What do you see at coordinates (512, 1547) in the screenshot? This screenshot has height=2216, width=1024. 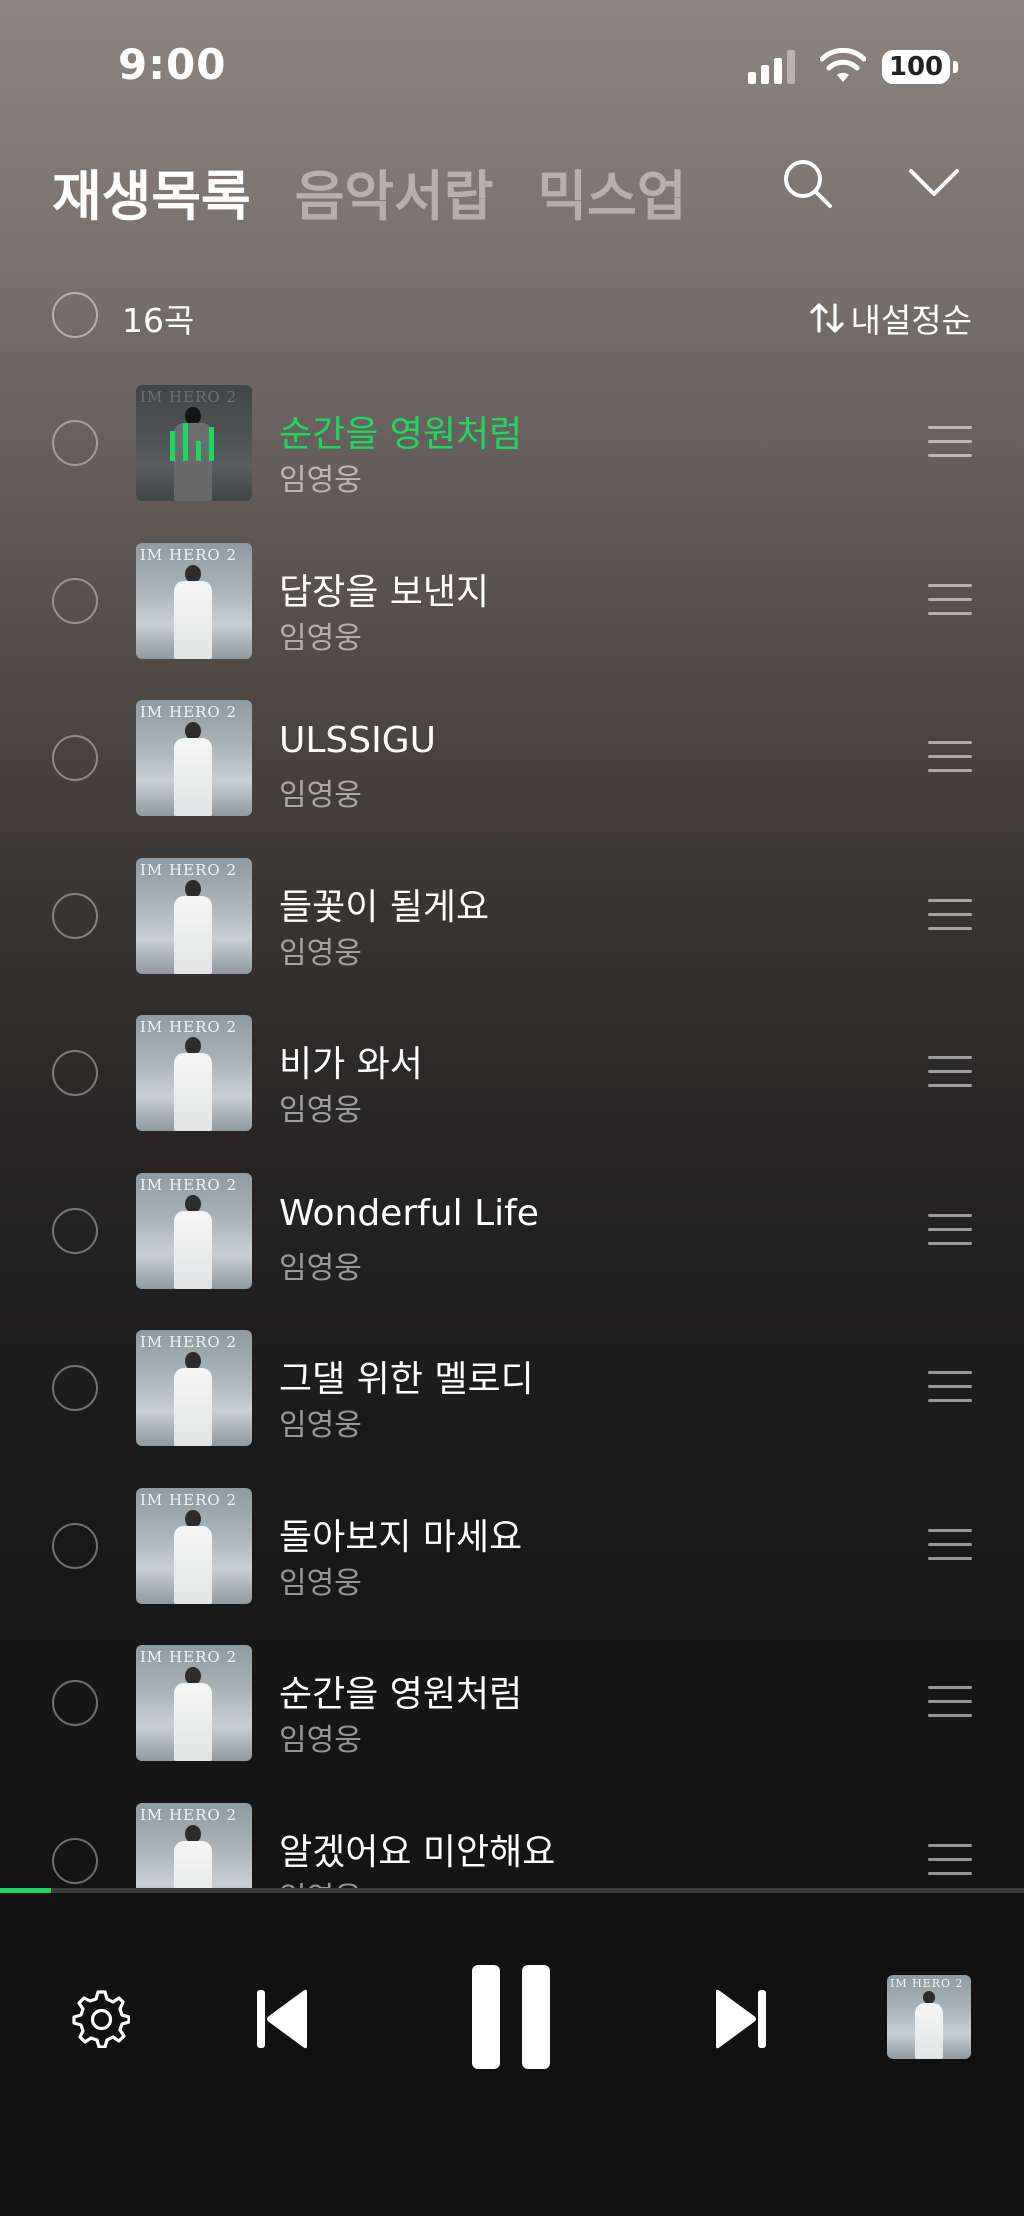 I see `list-item: IM HERO 2 돌아보지 마세요 임영웅` at bounding box center [512, 1547].